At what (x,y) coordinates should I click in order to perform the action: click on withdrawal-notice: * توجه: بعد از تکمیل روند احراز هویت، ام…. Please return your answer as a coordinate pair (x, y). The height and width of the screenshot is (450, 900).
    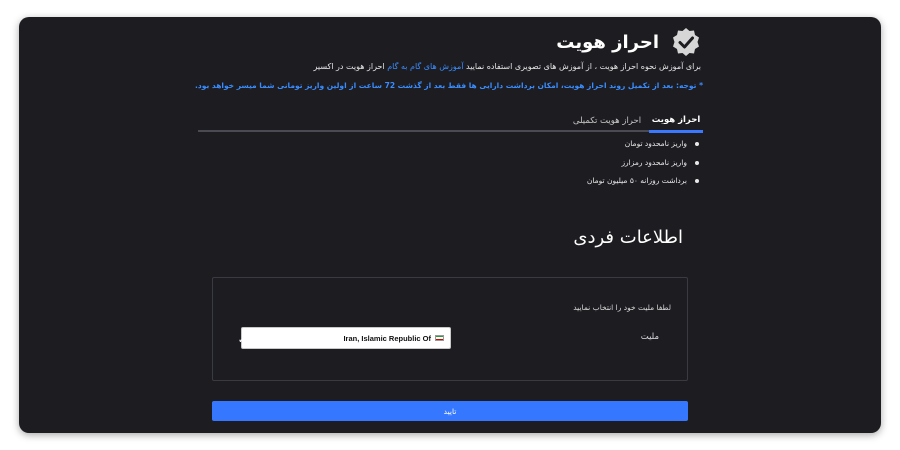
    Looking at the image, I should click on (449, 85).